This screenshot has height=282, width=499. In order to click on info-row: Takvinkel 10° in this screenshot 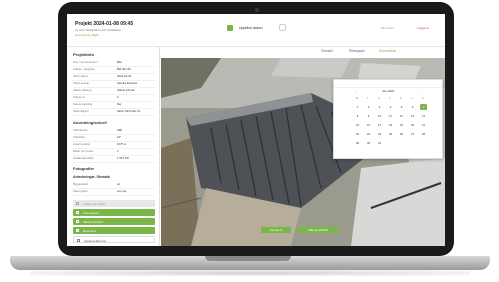, I will do `click(114, 138)`.